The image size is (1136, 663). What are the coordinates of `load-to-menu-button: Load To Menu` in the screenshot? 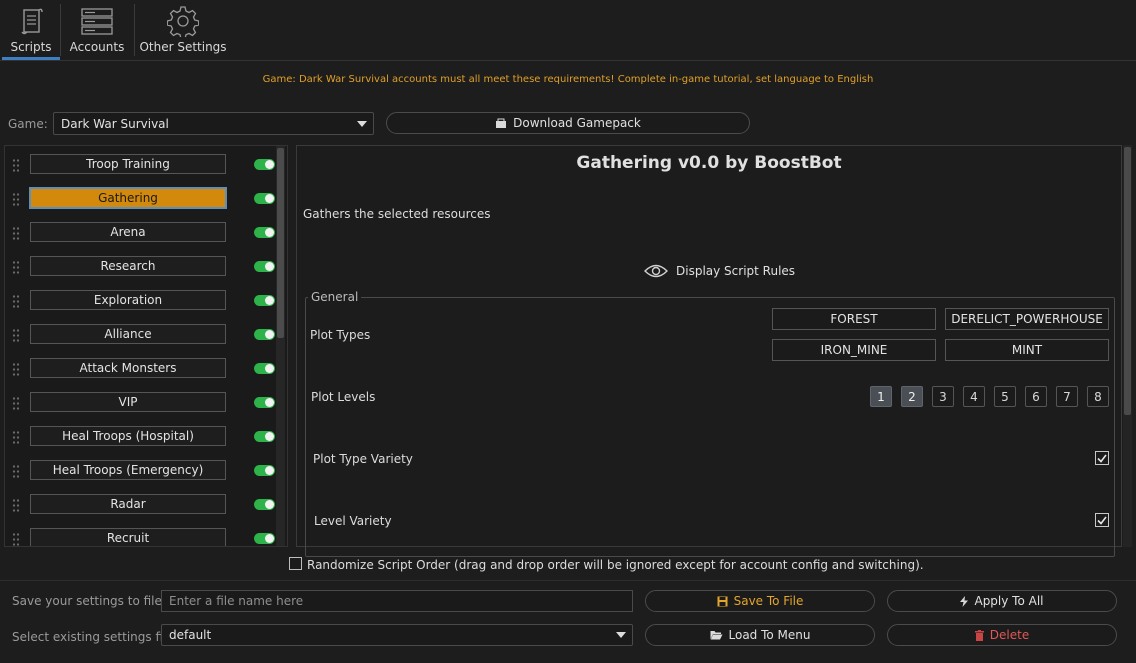 It's located at (760, 635).